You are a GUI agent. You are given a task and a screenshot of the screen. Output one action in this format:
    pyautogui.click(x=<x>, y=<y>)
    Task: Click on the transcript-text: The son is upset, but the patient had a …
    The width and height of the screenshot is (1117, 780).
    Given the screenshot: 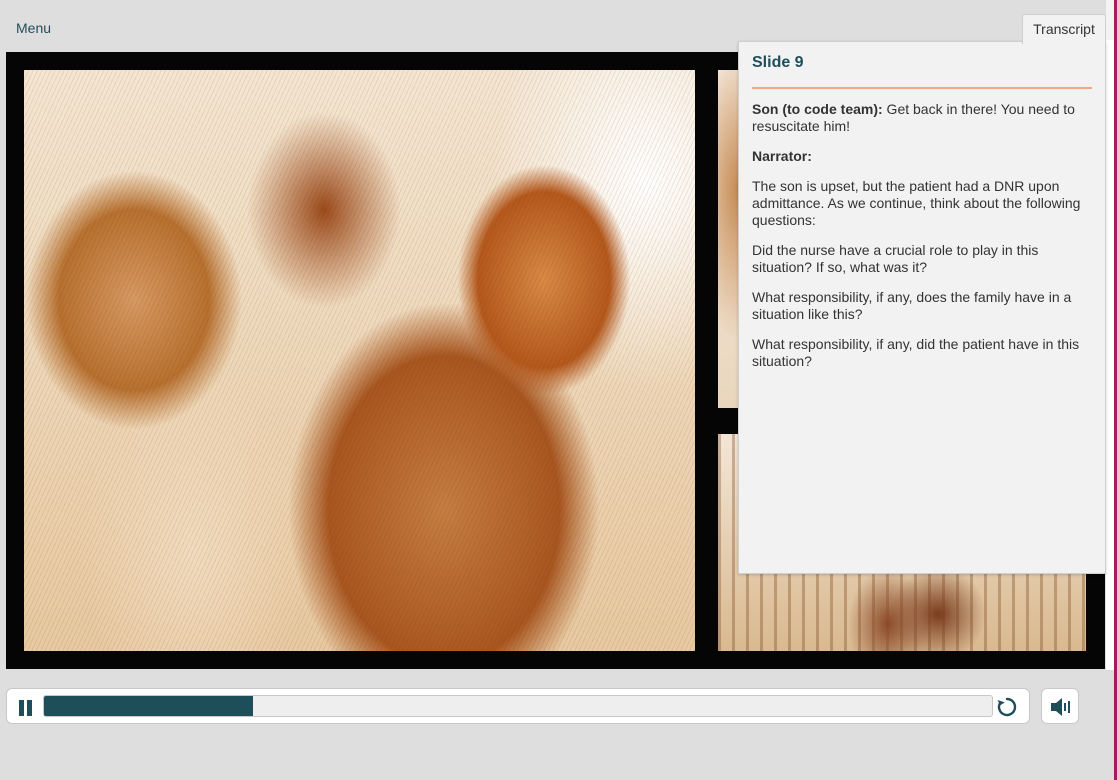 What is the action you would take?
    pyautogui.click(x=916, y=203)
    